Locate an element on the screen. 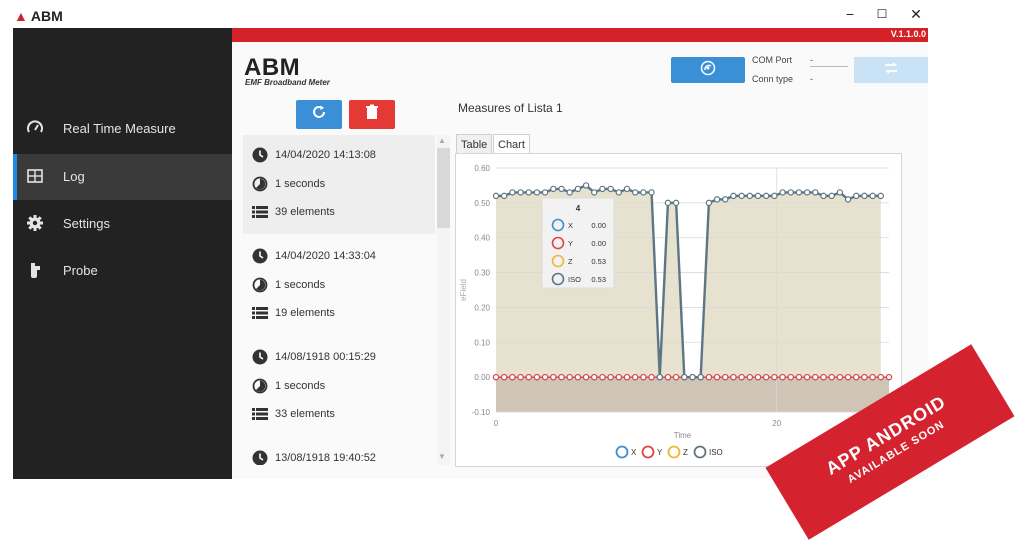 This screenshot has height=555, width=1024. log-datetime: 13/08/1918 19:40:52 is located at coordinates (325, 458).